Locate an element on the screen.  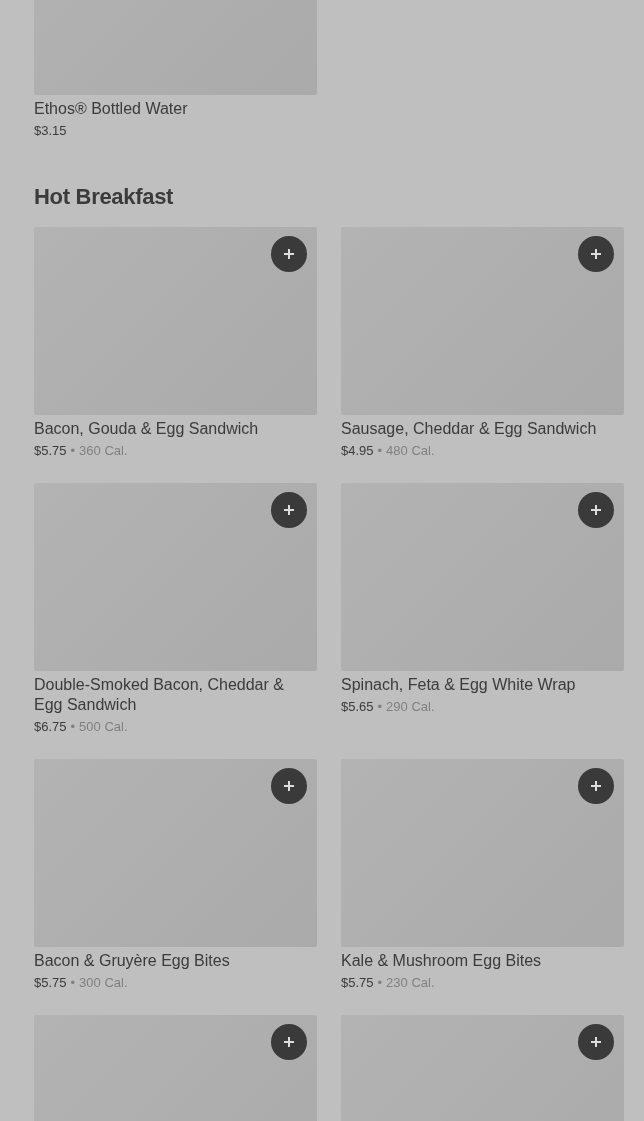
item-calories: 500 Cal. is located at coordinates (103, 726).